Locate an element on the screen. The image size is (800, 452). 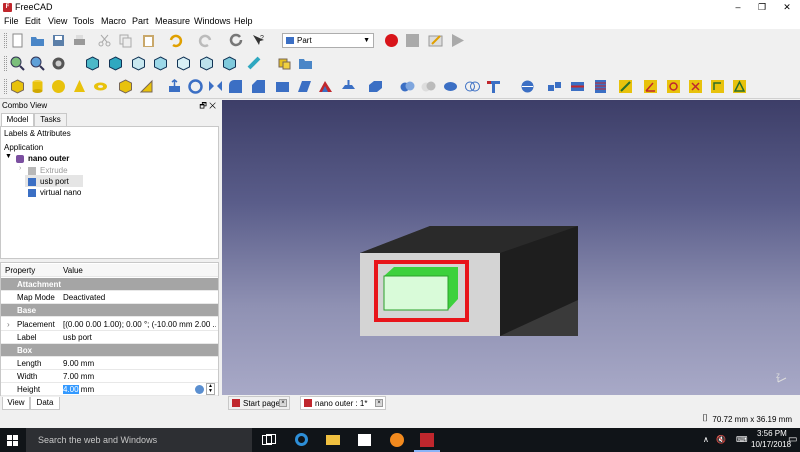
maximize-button: ❐ is located at coordinates (762, 7).